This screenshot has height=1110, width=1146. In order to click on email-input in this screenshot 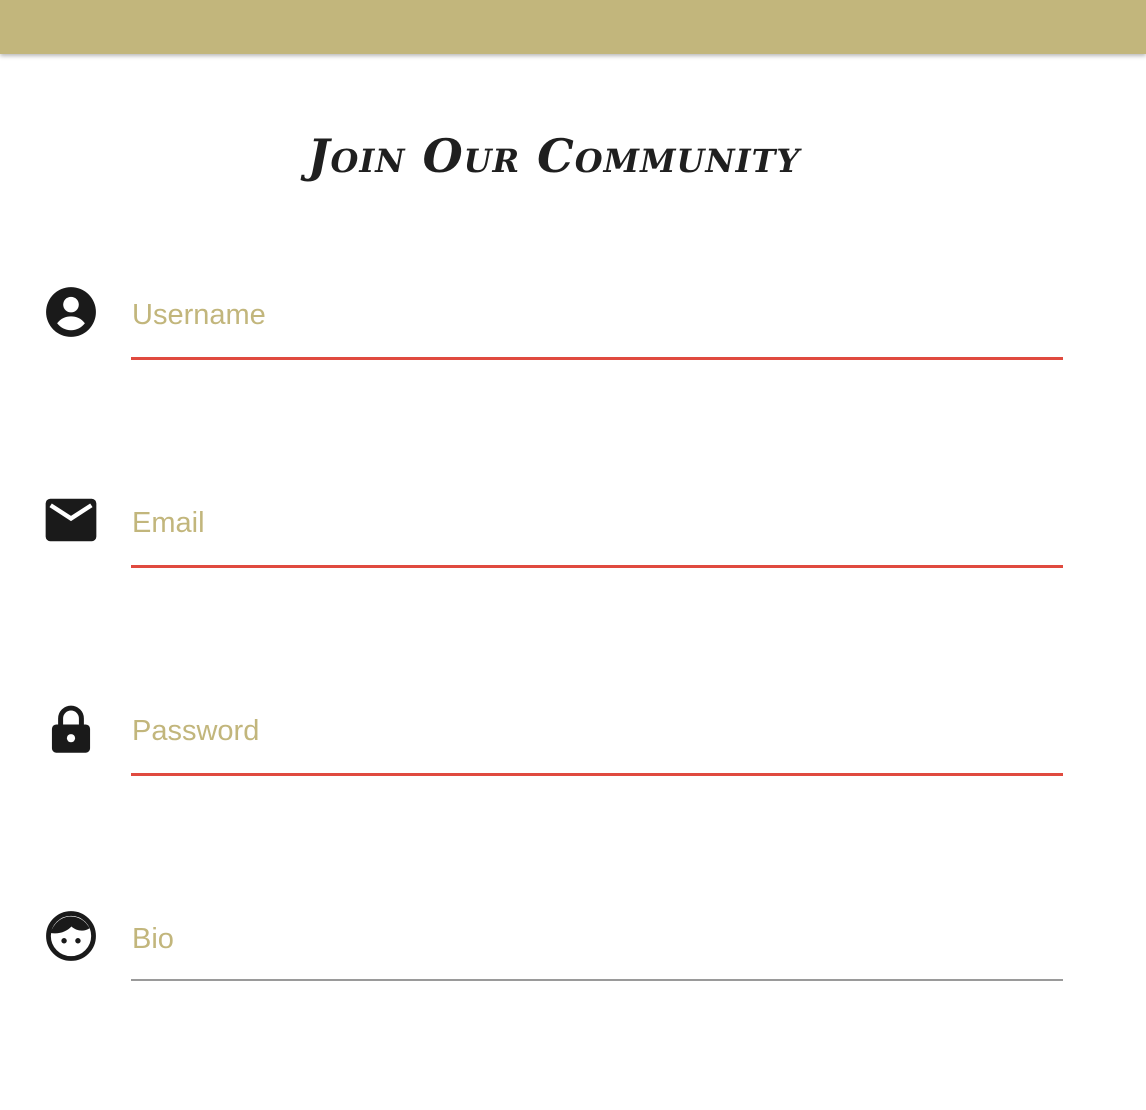, I will do `click(597, 523)`.